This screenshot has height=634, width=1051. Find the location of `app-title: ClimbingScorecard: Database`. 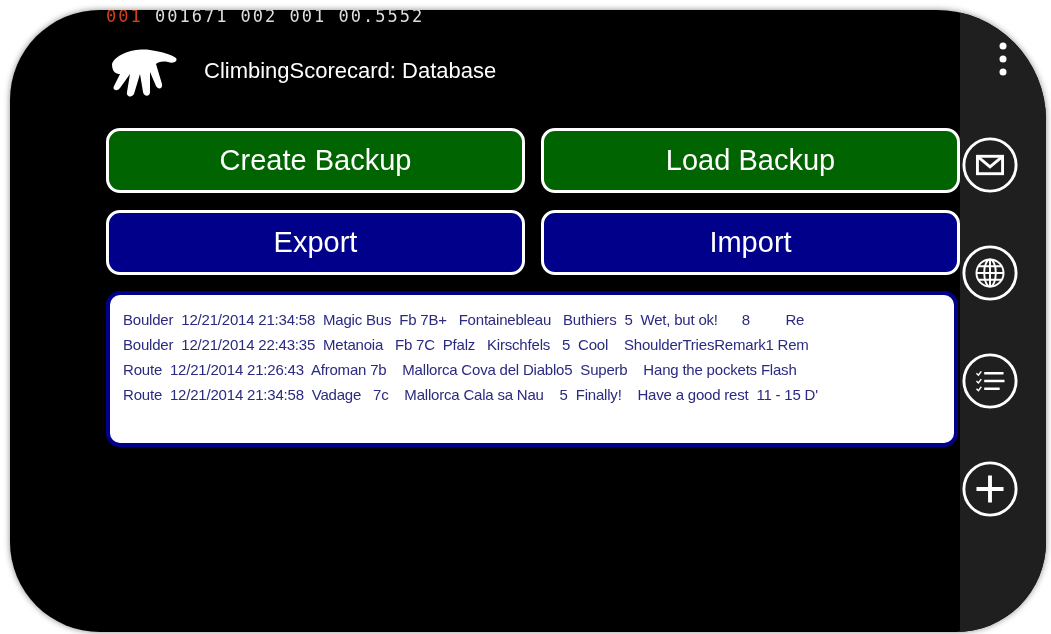

app-title: ClimbingScorecard: Database is located at coordinates (350, 70).